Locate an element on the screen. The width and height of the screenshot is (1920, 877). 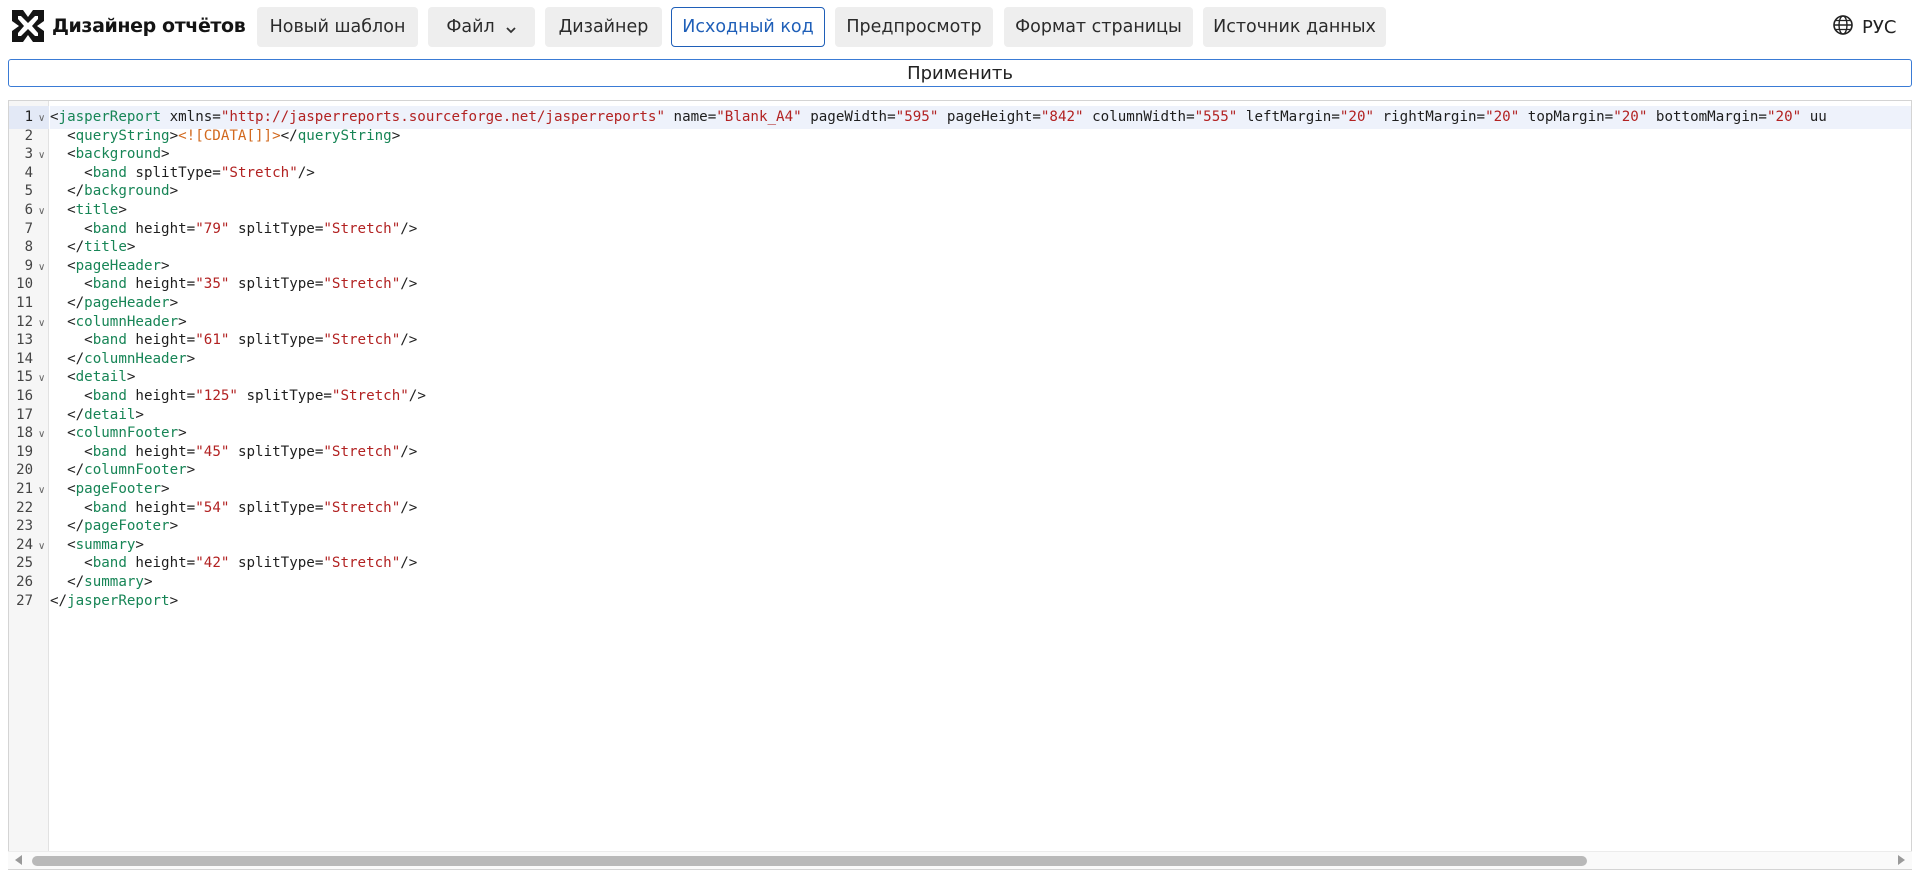
data-source-tab: Источник данных is located at coordinates (1294, 27).